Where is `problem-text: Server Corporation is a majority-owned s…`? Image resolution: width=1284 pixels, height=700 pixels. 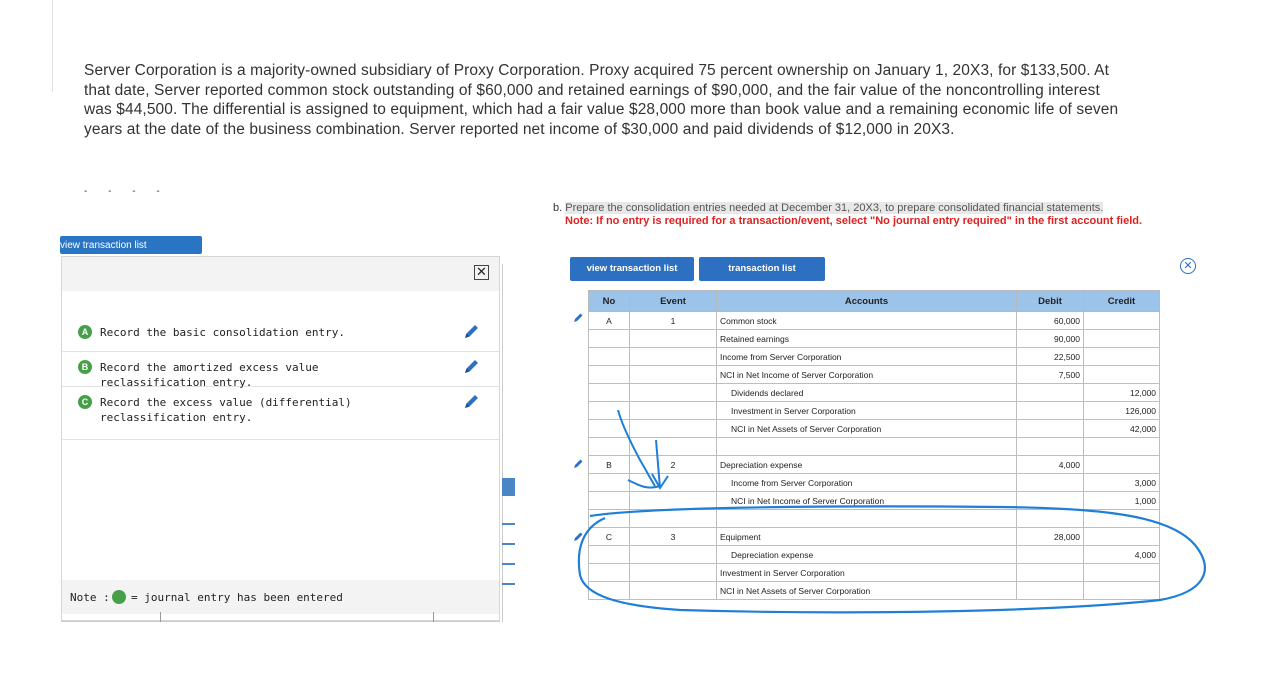 problem-text: Server Corporation is a majority-owned s… is located at coordinates (604, 100).